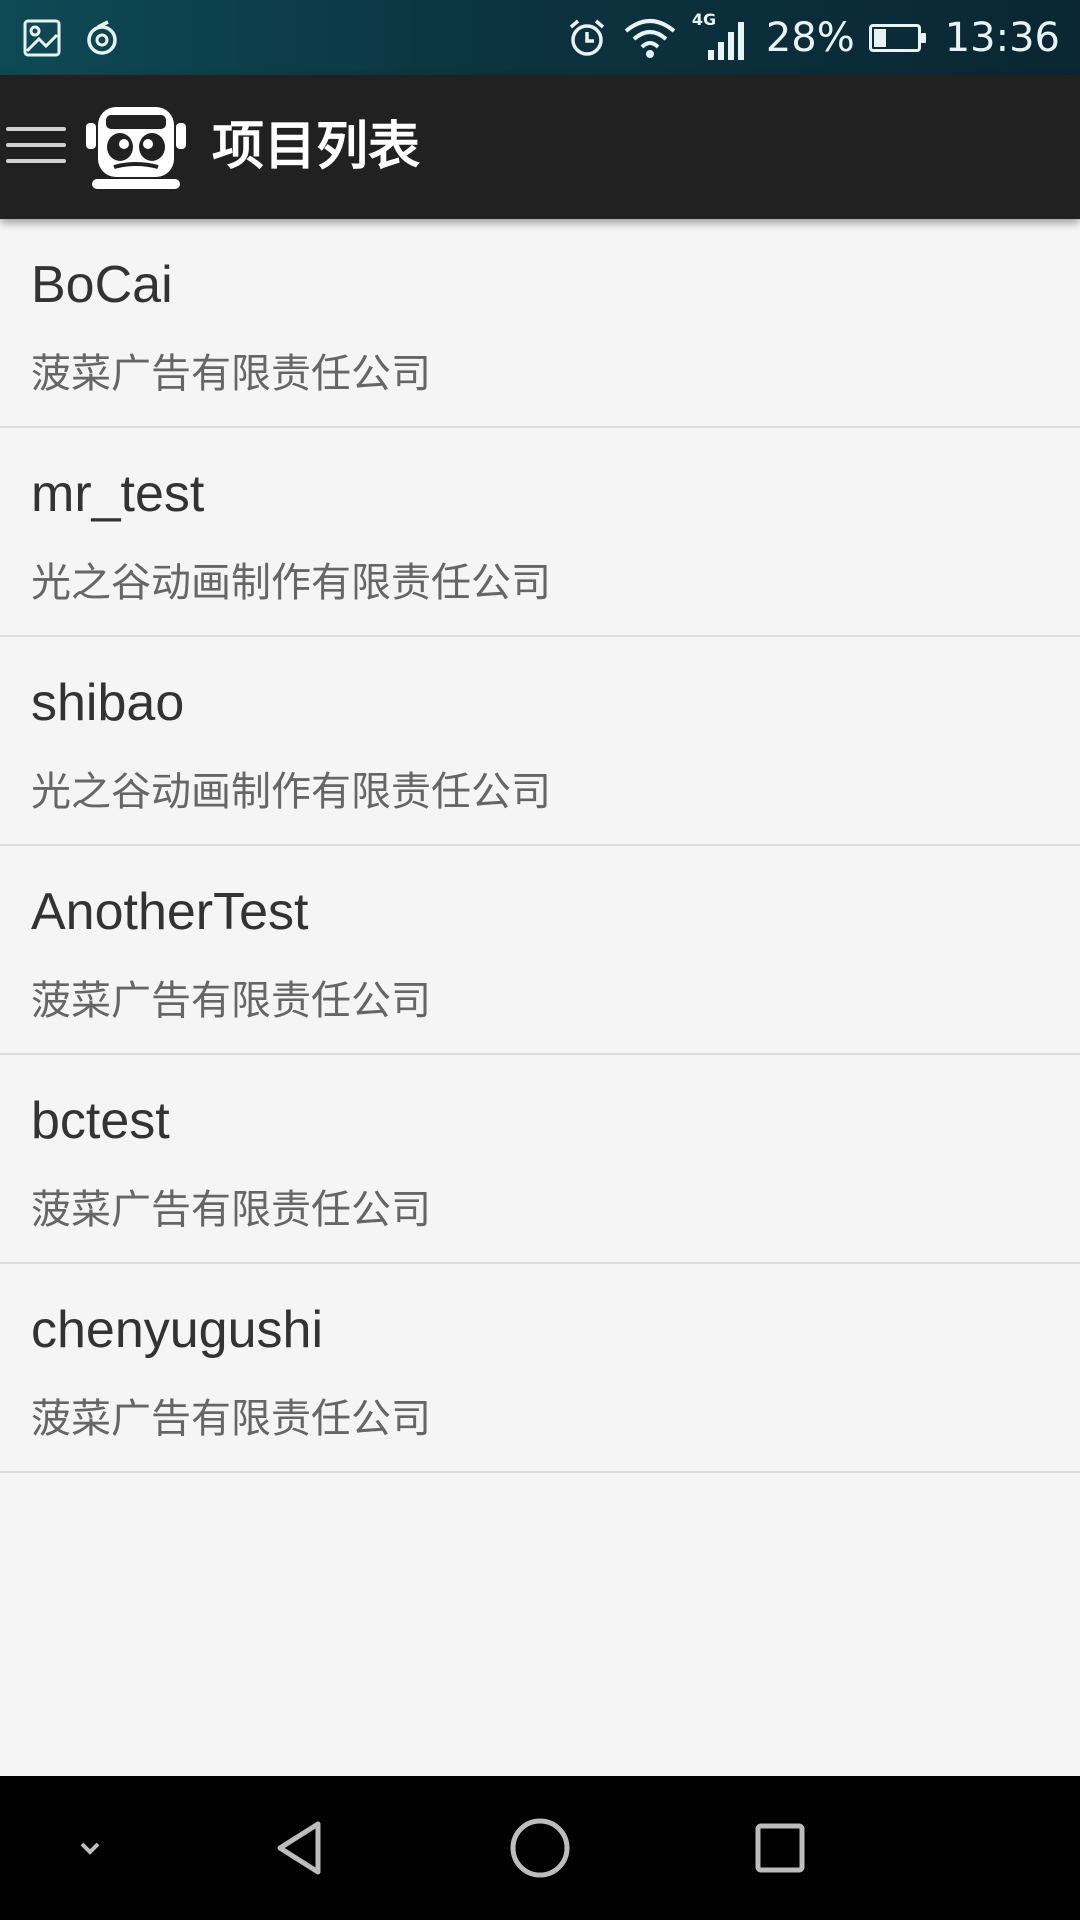 Image resolution: width=1080 pixels, height=1920 pixels. I want to click on recents-button, so click(780, 1848).